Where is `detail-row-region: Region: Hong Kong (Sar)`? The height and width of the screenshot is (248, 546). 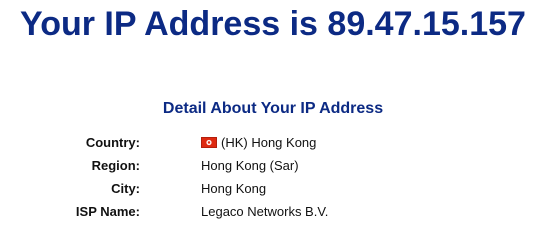 detail-row-region: Region: Hong Kong (Sar) is located at coordinates (273, 166).